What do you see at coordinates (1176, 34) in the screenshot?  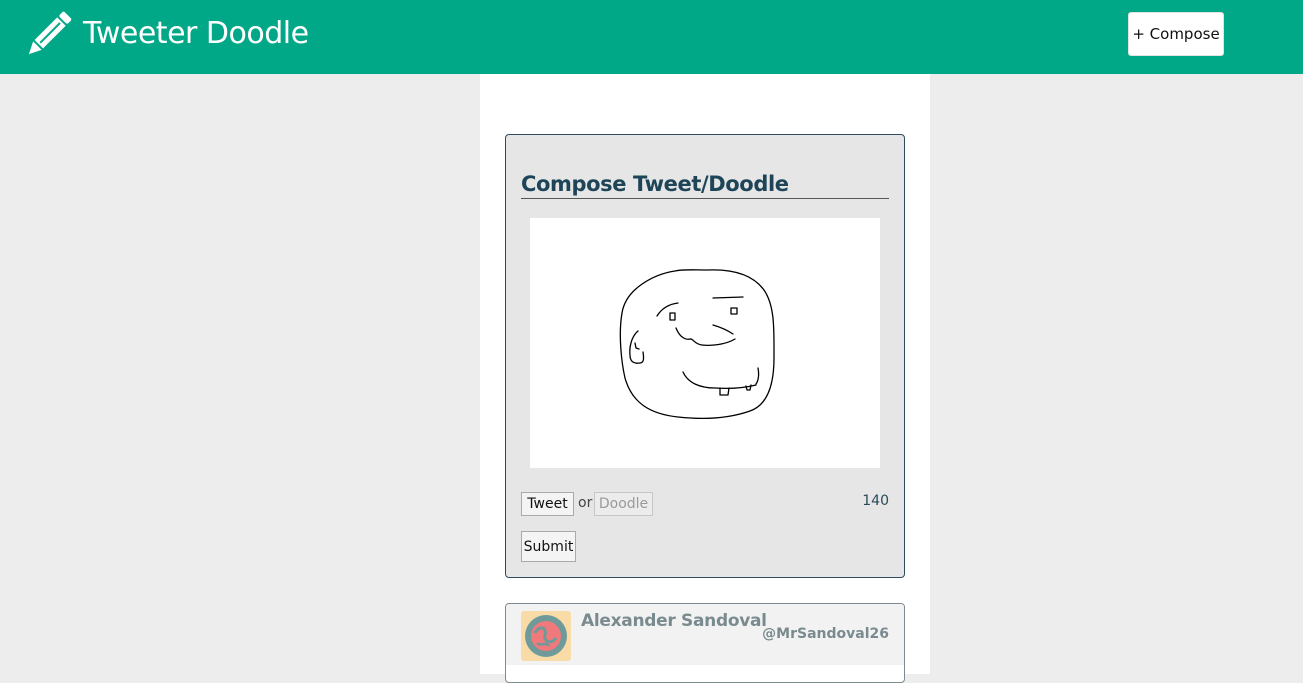 I see `compose-button: + Compose` at bounding box center [1176, 34].